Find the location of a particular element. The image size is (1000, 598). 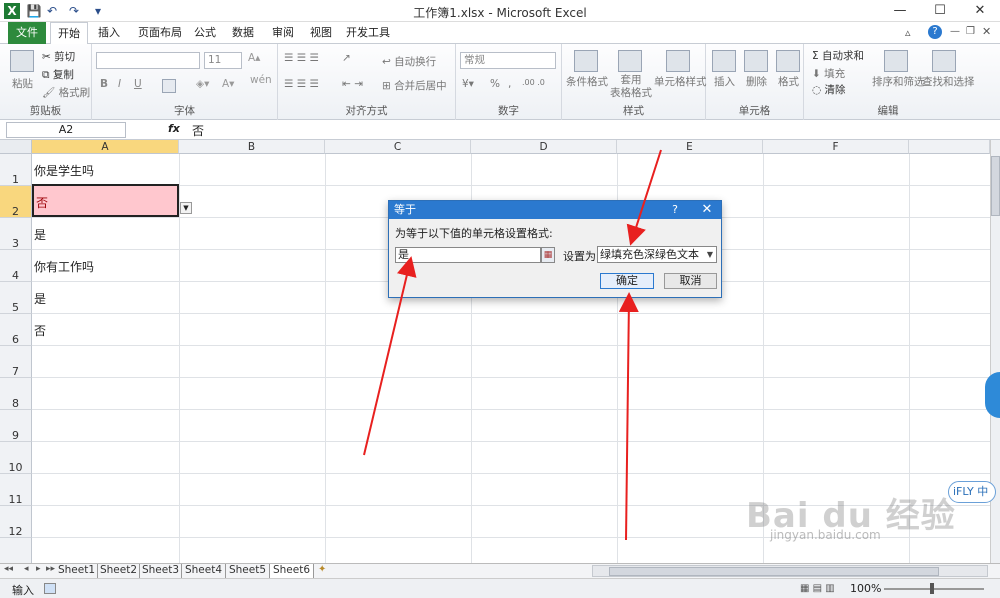

baidu-watermark-url: jingyan.baidu.com is located at coordinates (825, 535).